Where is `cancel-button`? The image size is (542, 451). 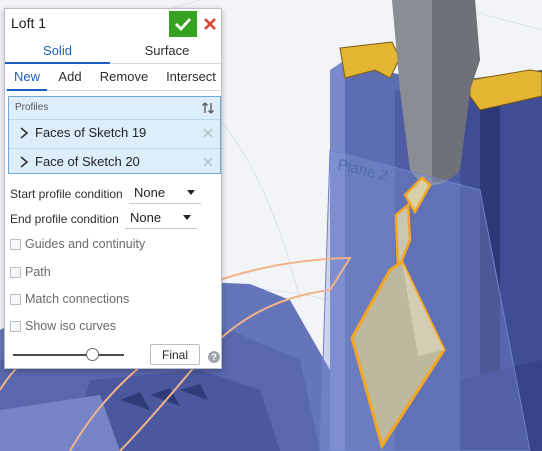
cancel-button is located at coordinates (210, 24).